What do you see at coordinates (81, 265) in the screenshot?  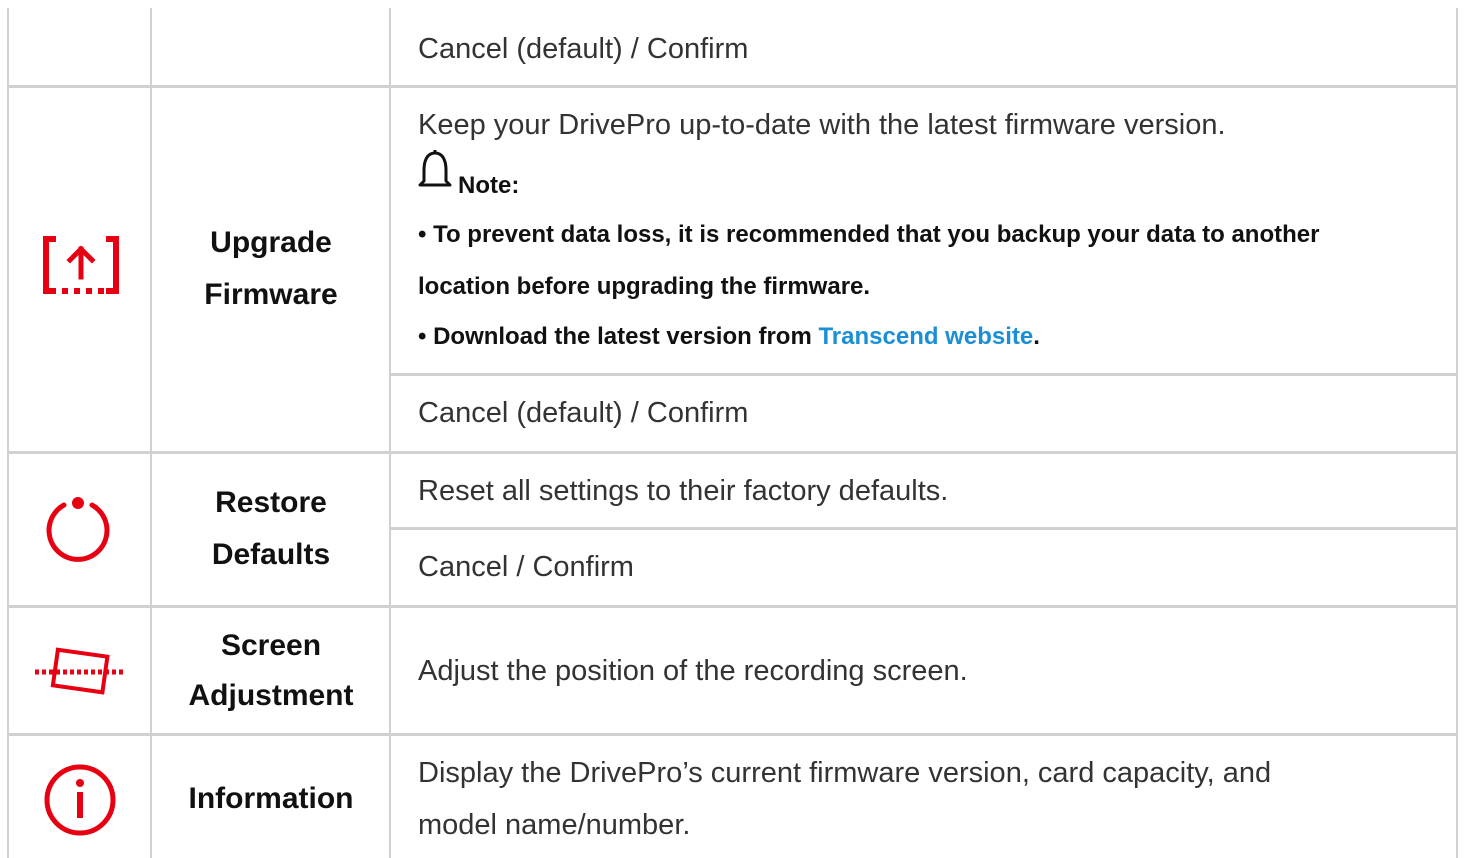 I see `upgrade-firmware-icon` at bounding box center [81, 265].